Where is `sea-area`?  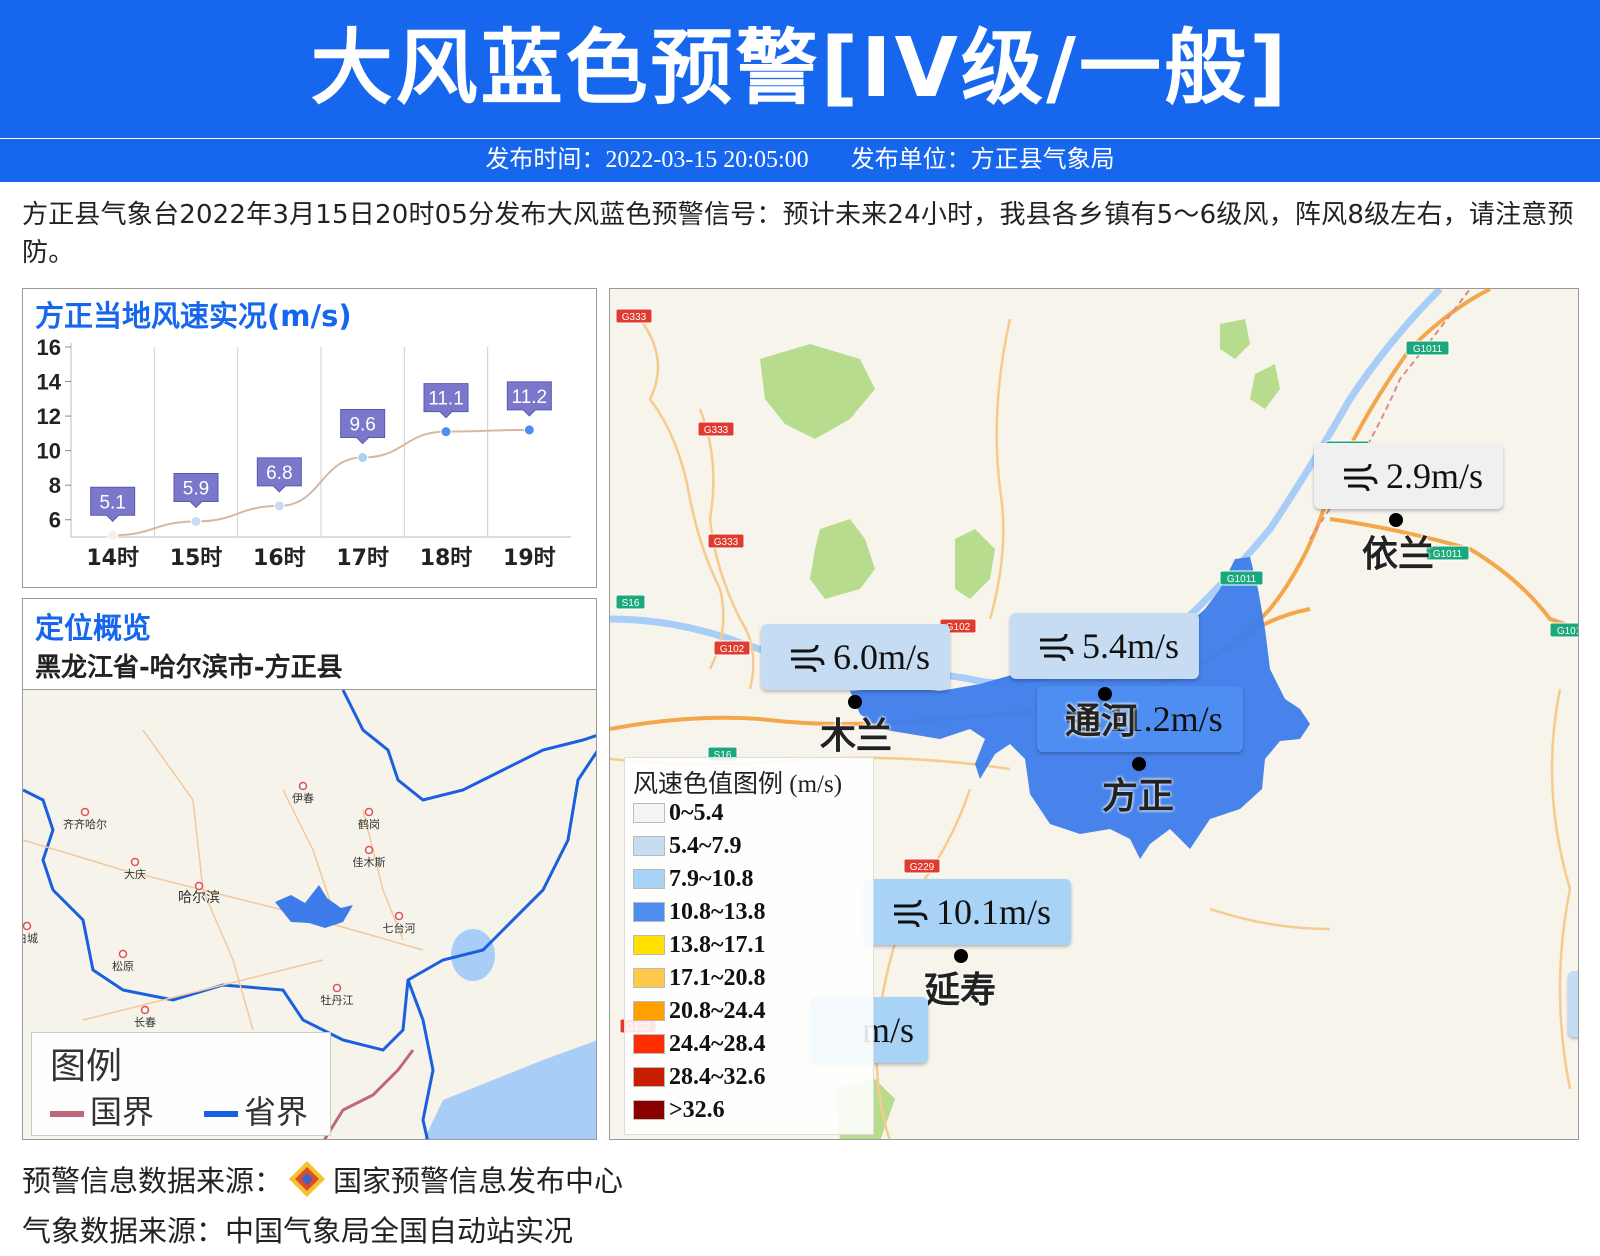
sea-area is located at coordinates (510, 1089).